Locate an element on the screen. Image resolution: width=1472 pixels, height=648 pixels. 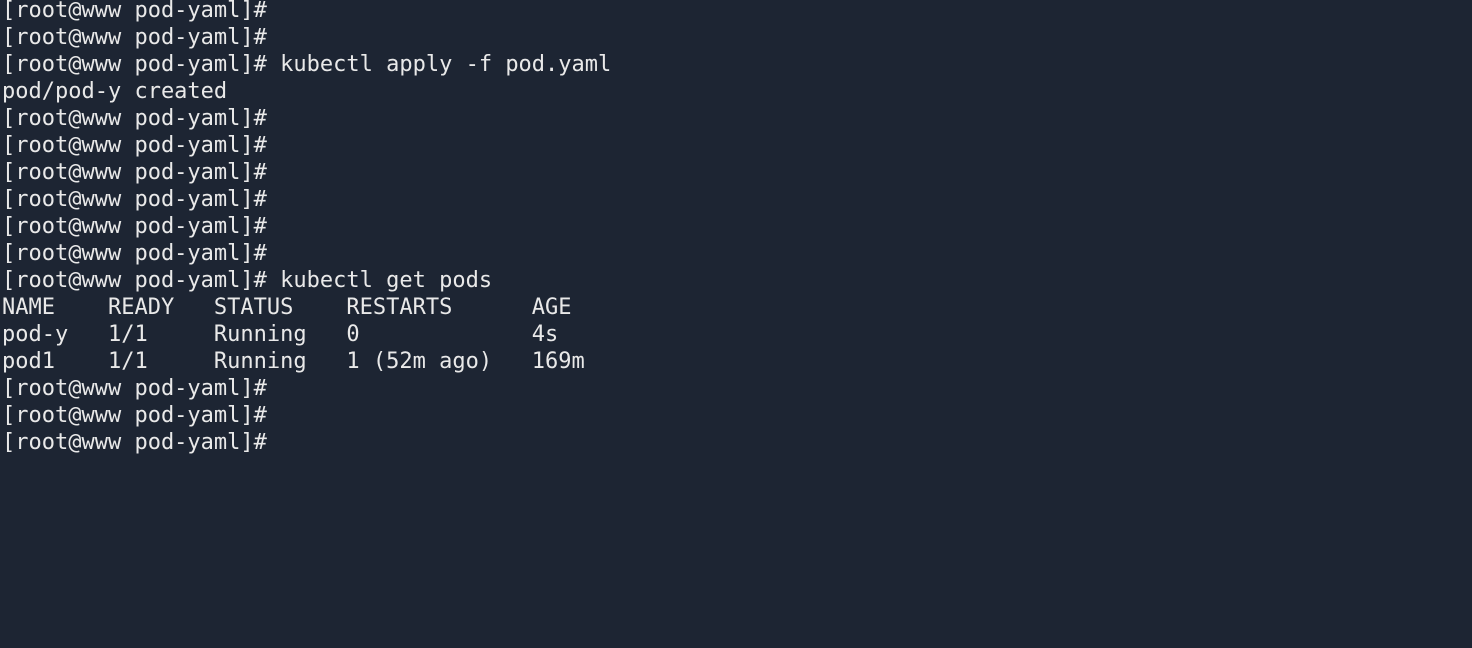
terminal-output-line: pod/pod-y created is located at coordinates (115, 91).